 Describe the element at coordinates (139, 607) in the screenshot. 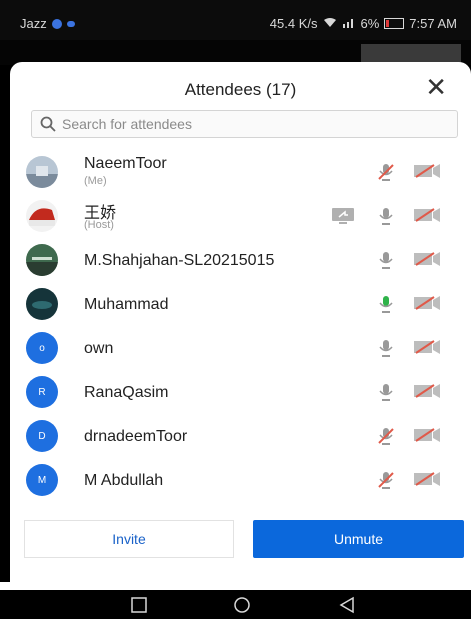

I see `recent-apps-icon` at that location.